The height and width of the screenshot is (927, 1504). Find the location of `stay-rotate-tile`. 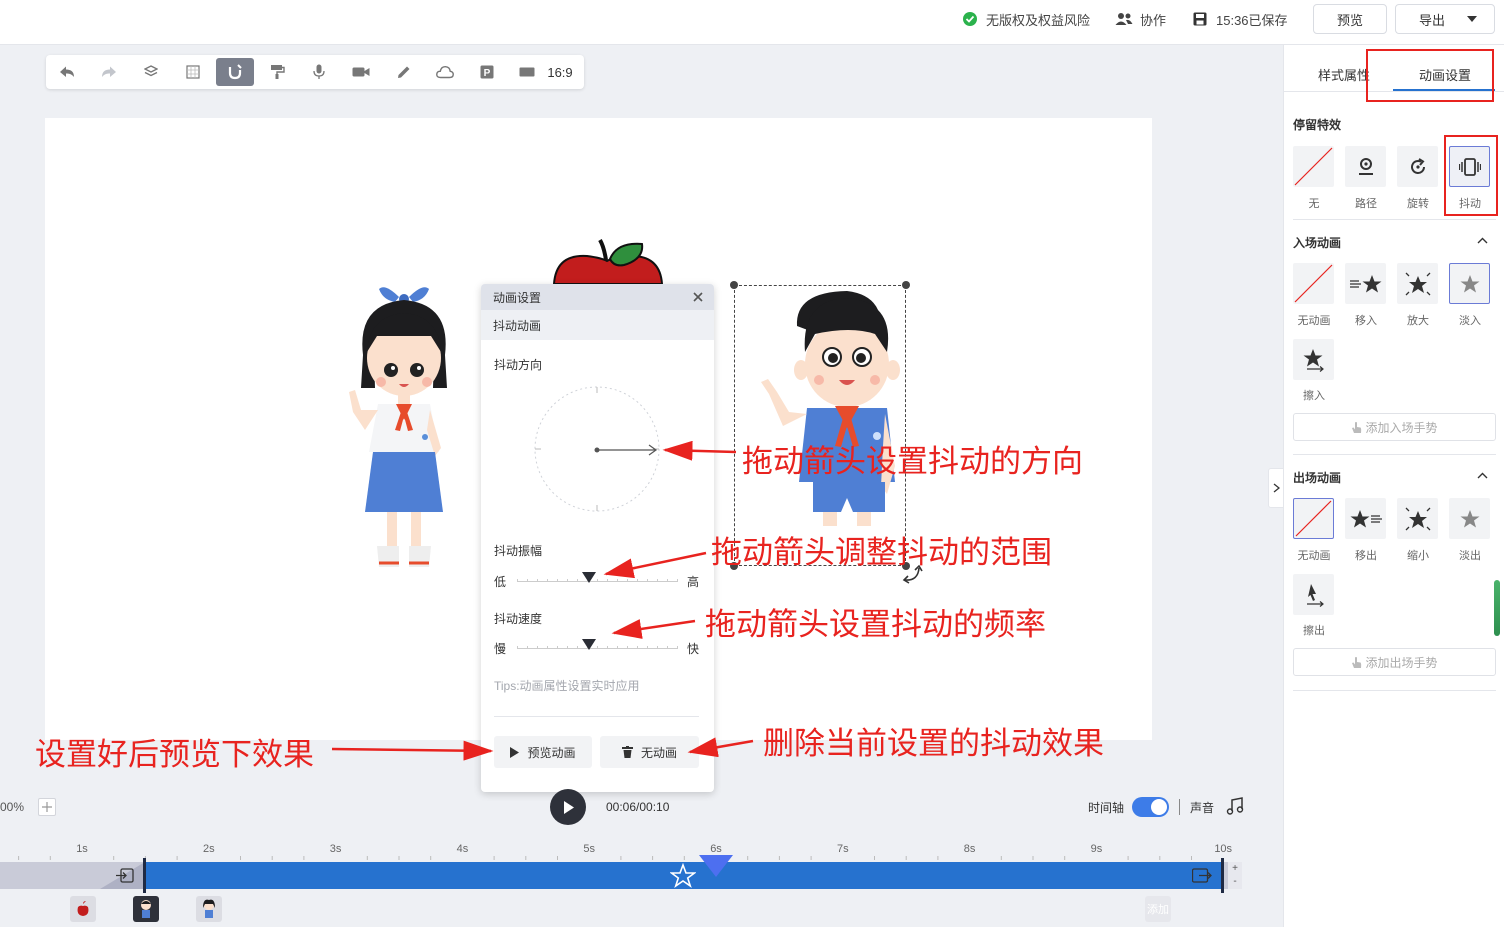

stay-rotate-tile is located at coordinates (1417, 166).